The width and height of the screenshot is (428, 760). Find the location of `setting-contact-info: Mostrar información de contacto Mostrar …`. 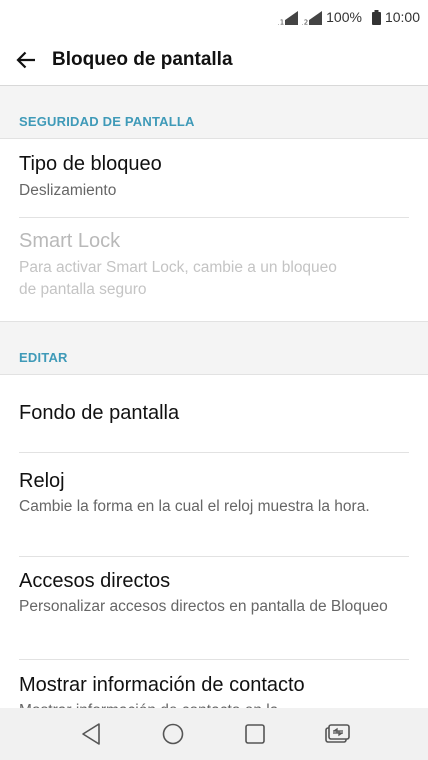

setting-contact-info: Mostrar información de contacto Mostrar … is located at coordinates (214, 684).